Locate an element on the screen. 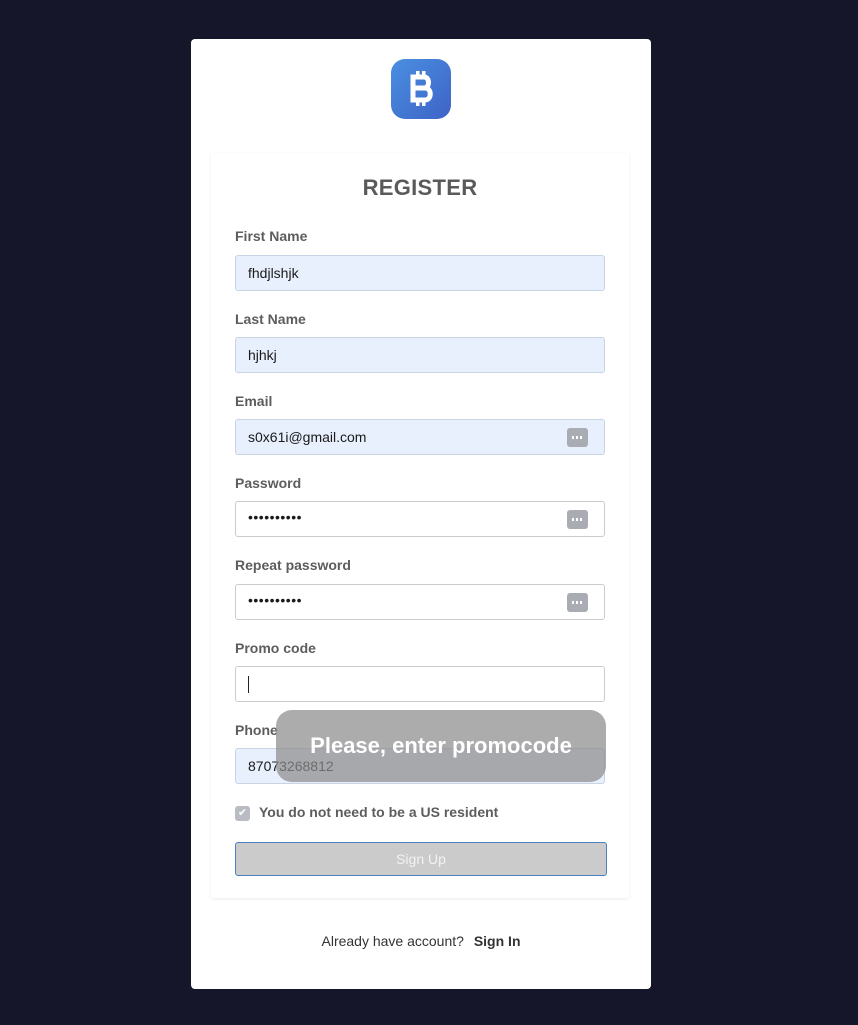 This screenshot has width=858, height=1025. bitcoin-icon is located at coordinates (421, 88).